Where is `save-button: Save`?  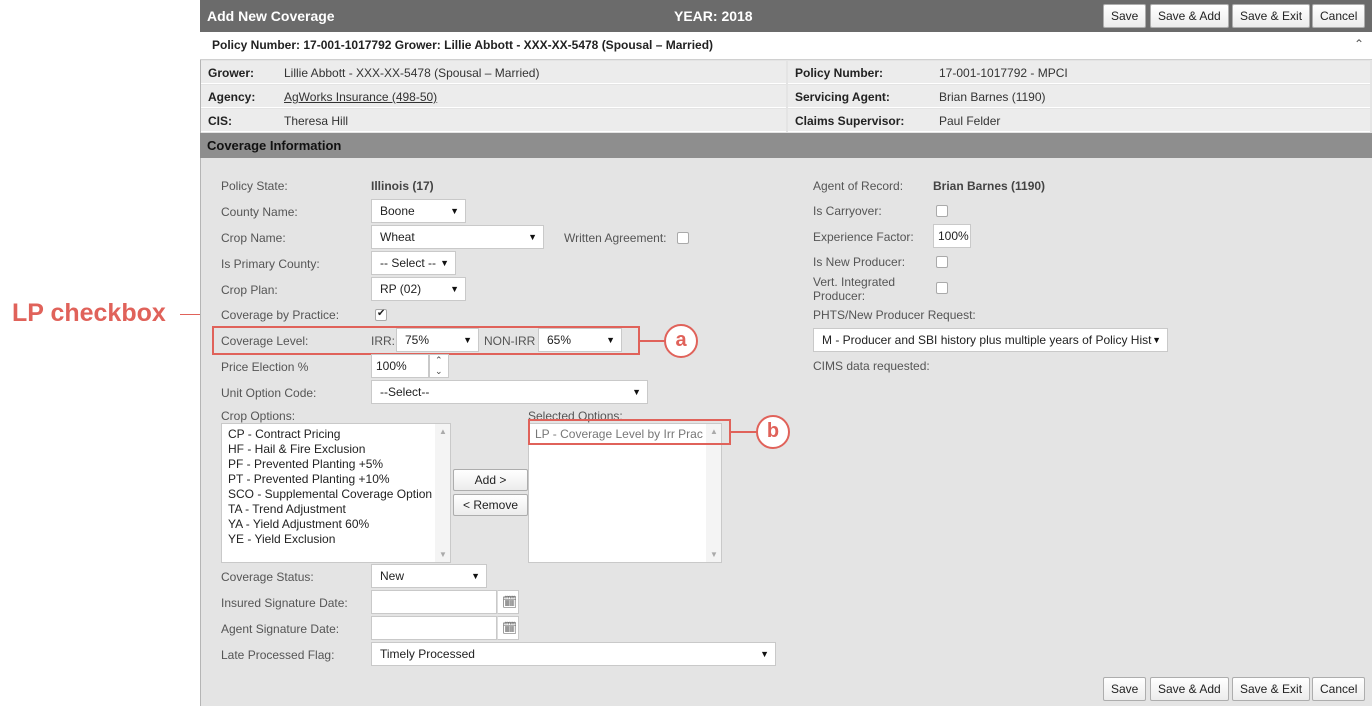 save-button: Save is located at coordinates (1125, 16).